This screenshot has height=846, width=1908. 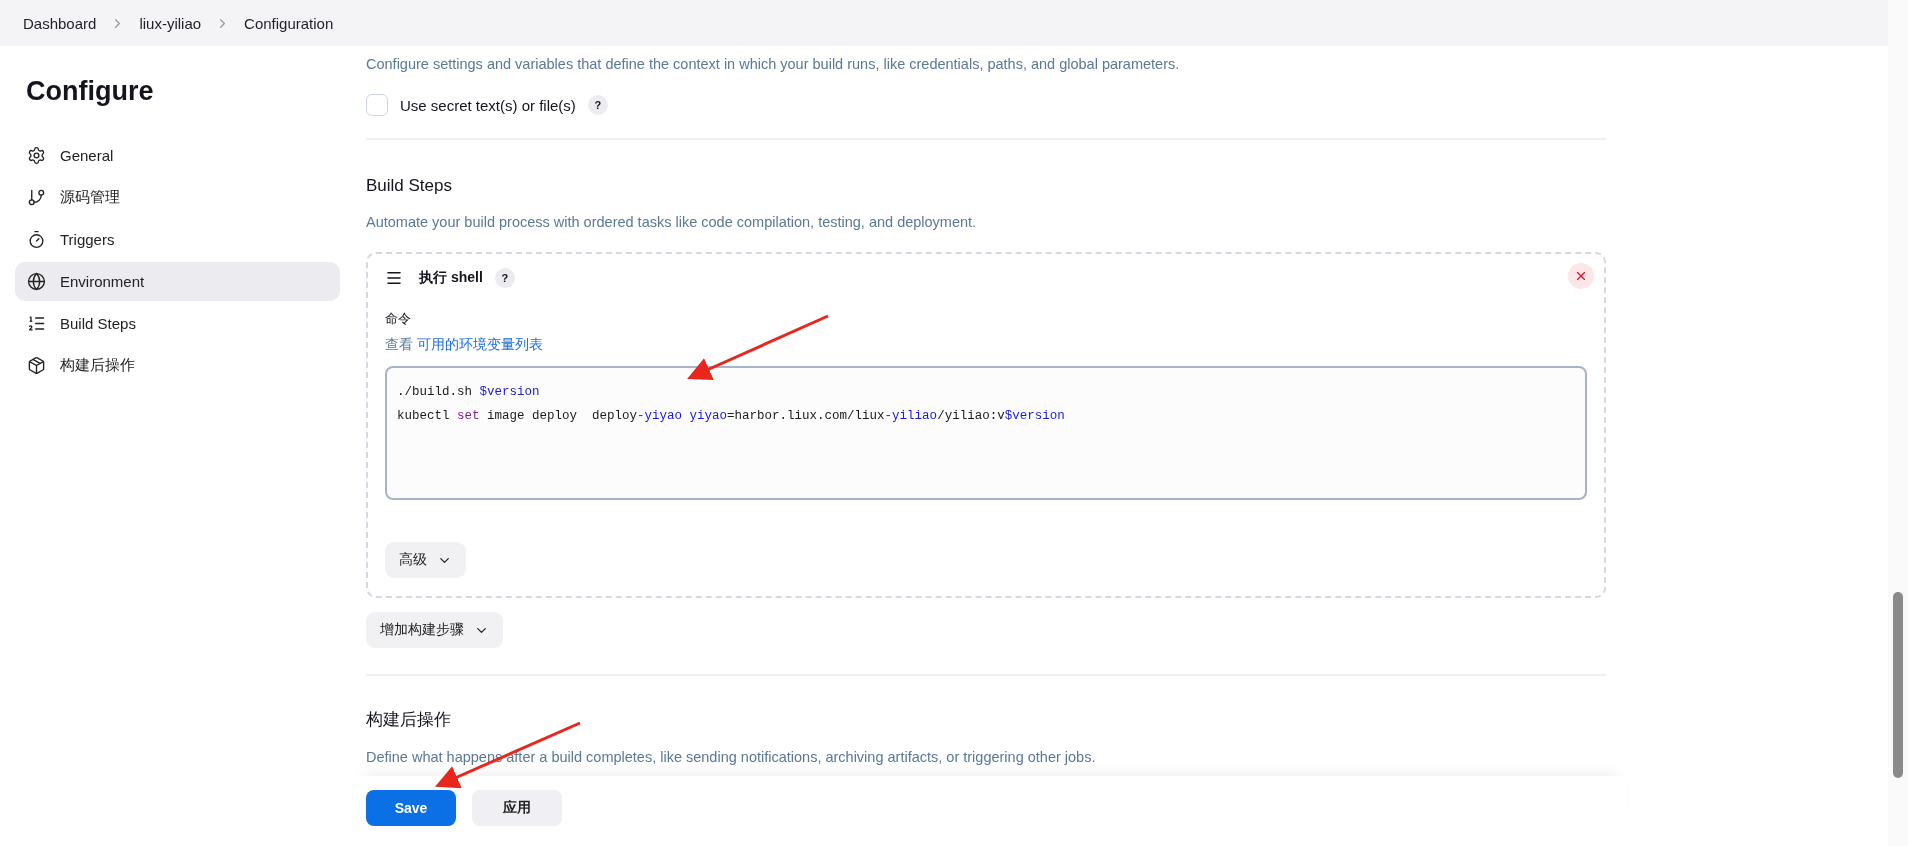 I want to click on section-description: Automate your build process with ordered tasks like code compilation, testing, and deployment., so click(x=672, y=222).